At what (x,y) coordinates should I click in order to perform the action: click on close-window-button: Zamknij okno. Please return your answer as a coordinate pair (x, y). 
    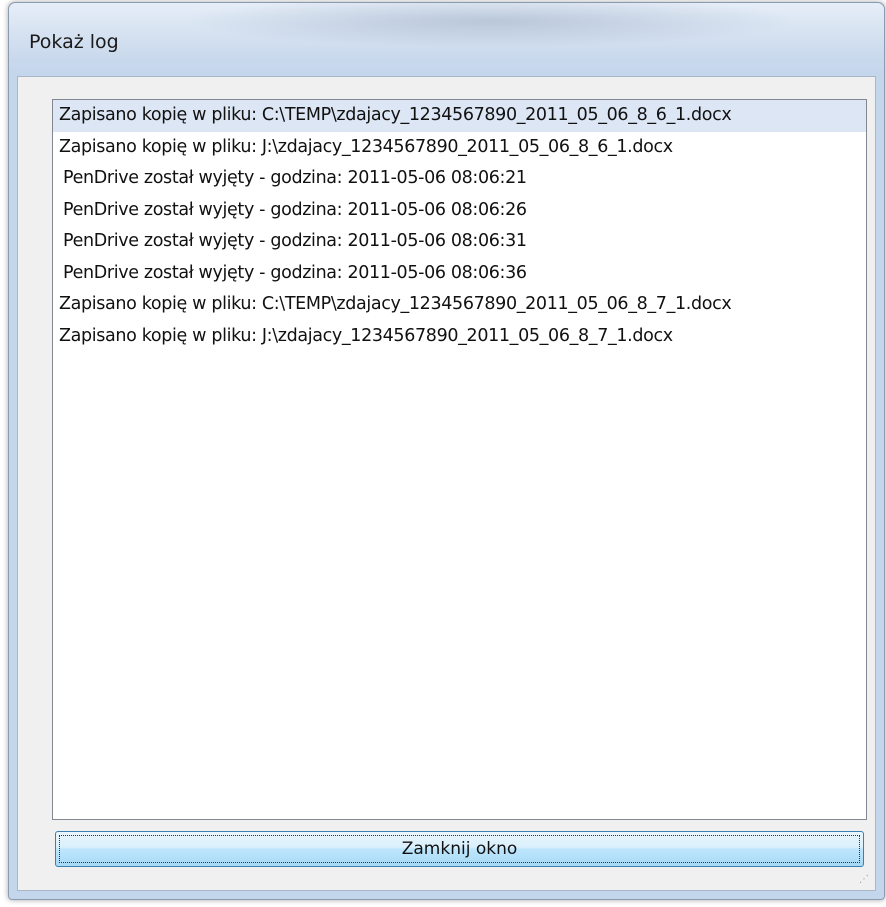
    Looking at the image, I should click on (459, 849).